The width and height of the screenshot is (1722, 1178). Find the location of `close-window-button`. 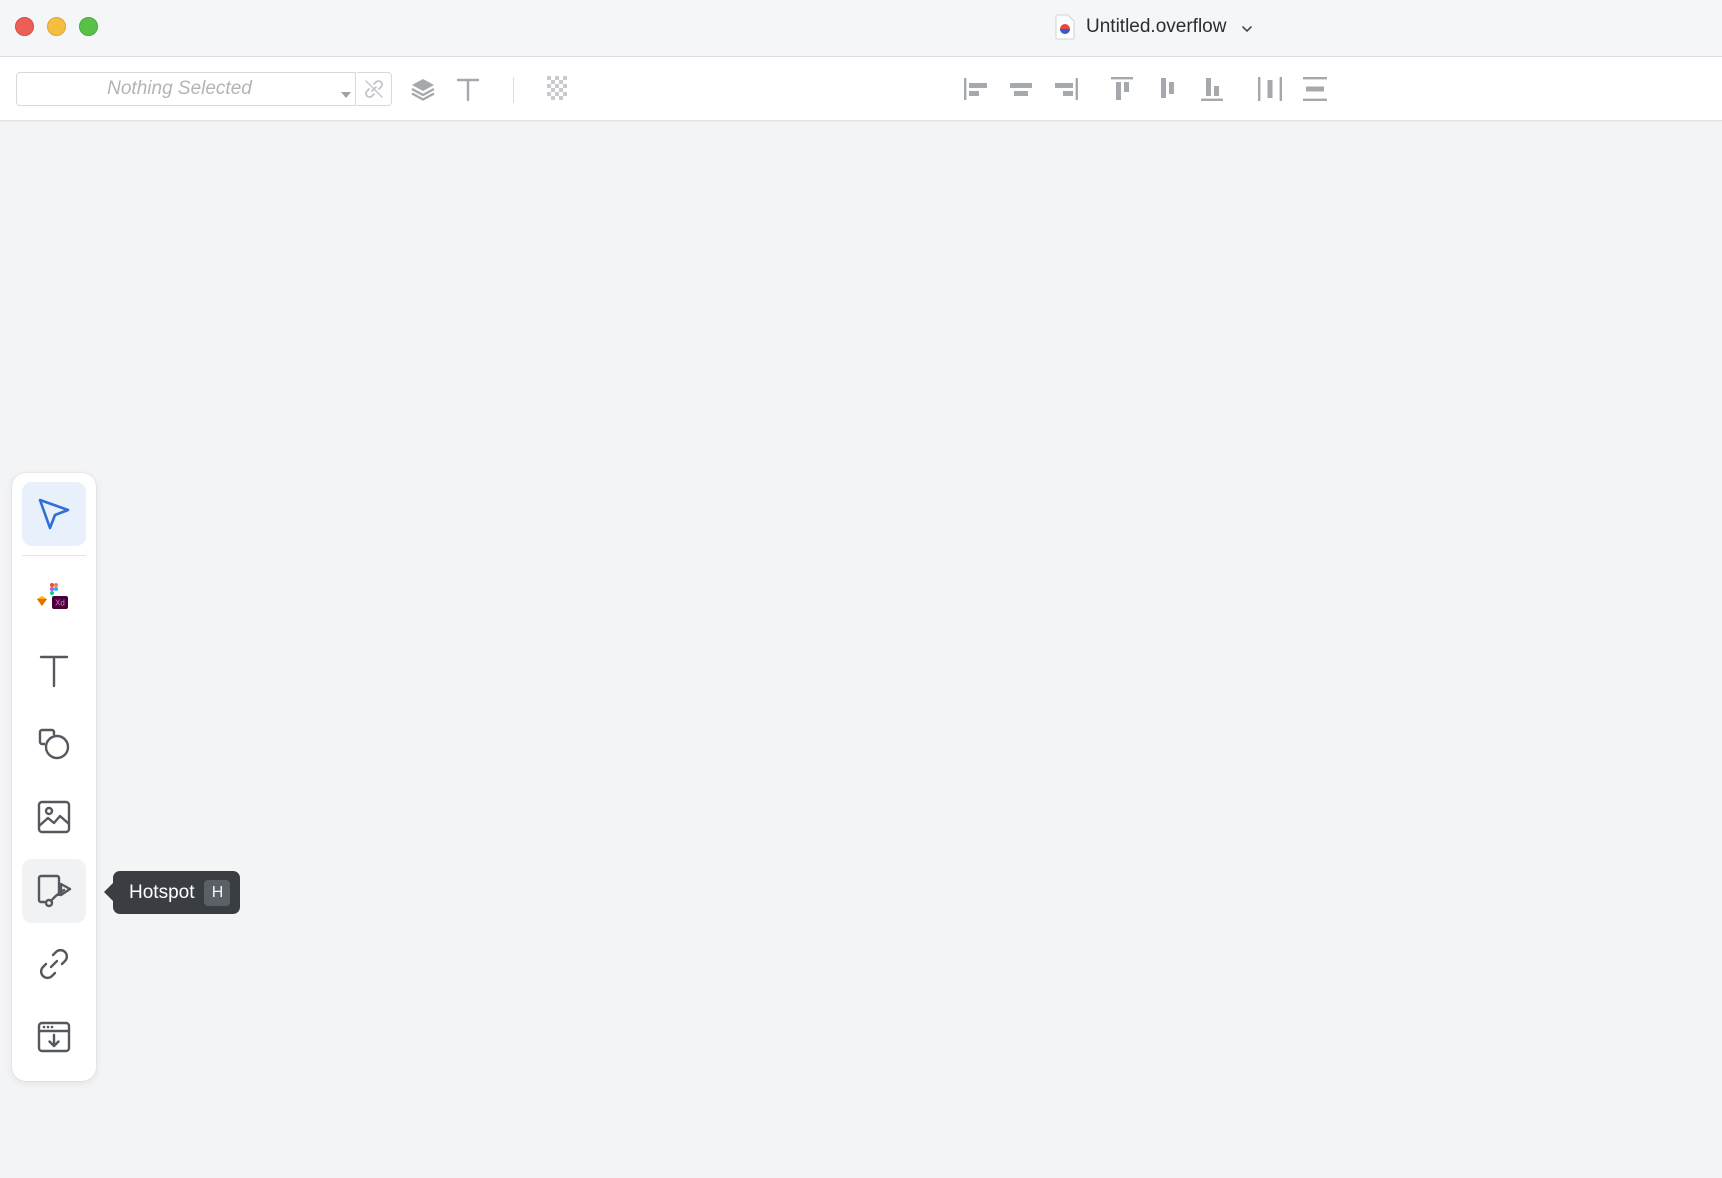

close-window-button is located at coordinates (24, 26).